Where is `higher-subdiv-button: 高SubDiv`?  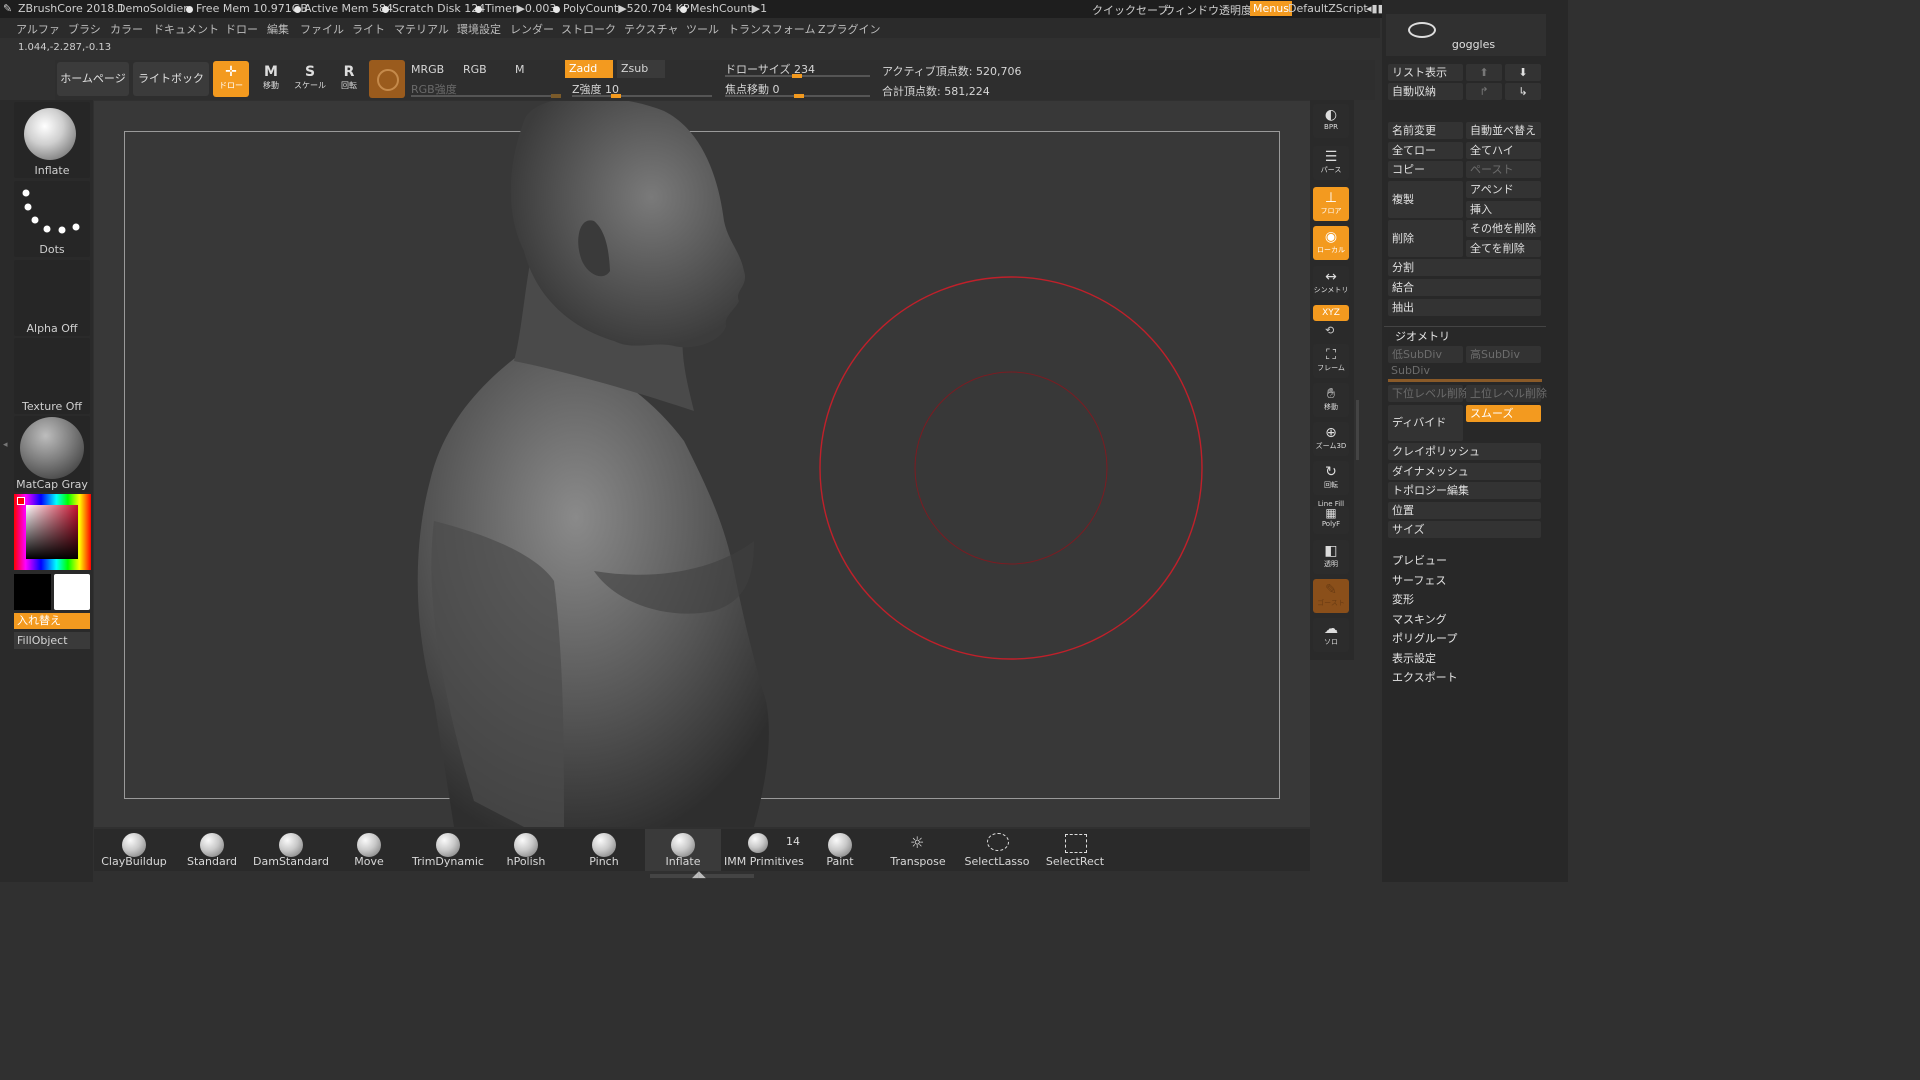 higher-subdiv-button: 高SubDiv is located at coordinates (1503, 354).